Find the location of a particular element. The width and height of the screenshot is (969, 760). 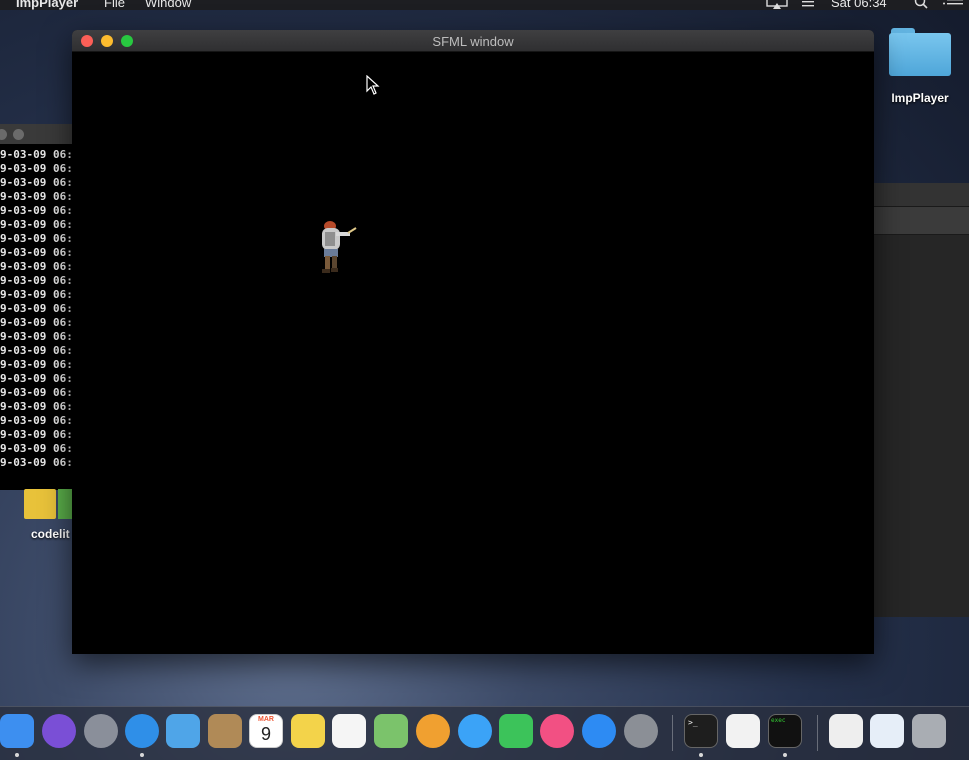

terminal-icon: >_ is located at coordinates (701, 731).